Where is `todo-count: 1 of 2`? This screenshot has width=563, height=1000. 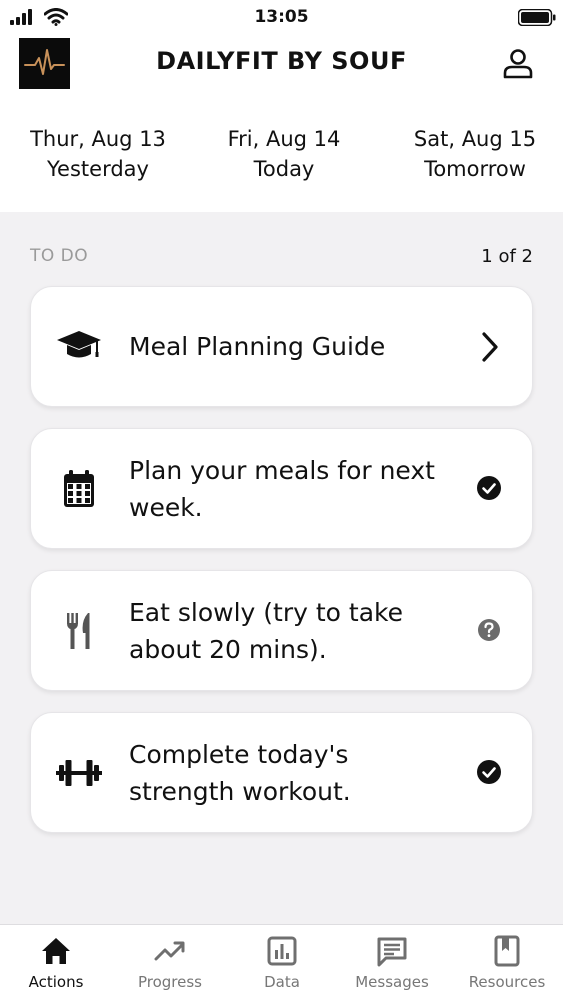 todo-count: 1 of 2 is located at coordinates (507, 256).